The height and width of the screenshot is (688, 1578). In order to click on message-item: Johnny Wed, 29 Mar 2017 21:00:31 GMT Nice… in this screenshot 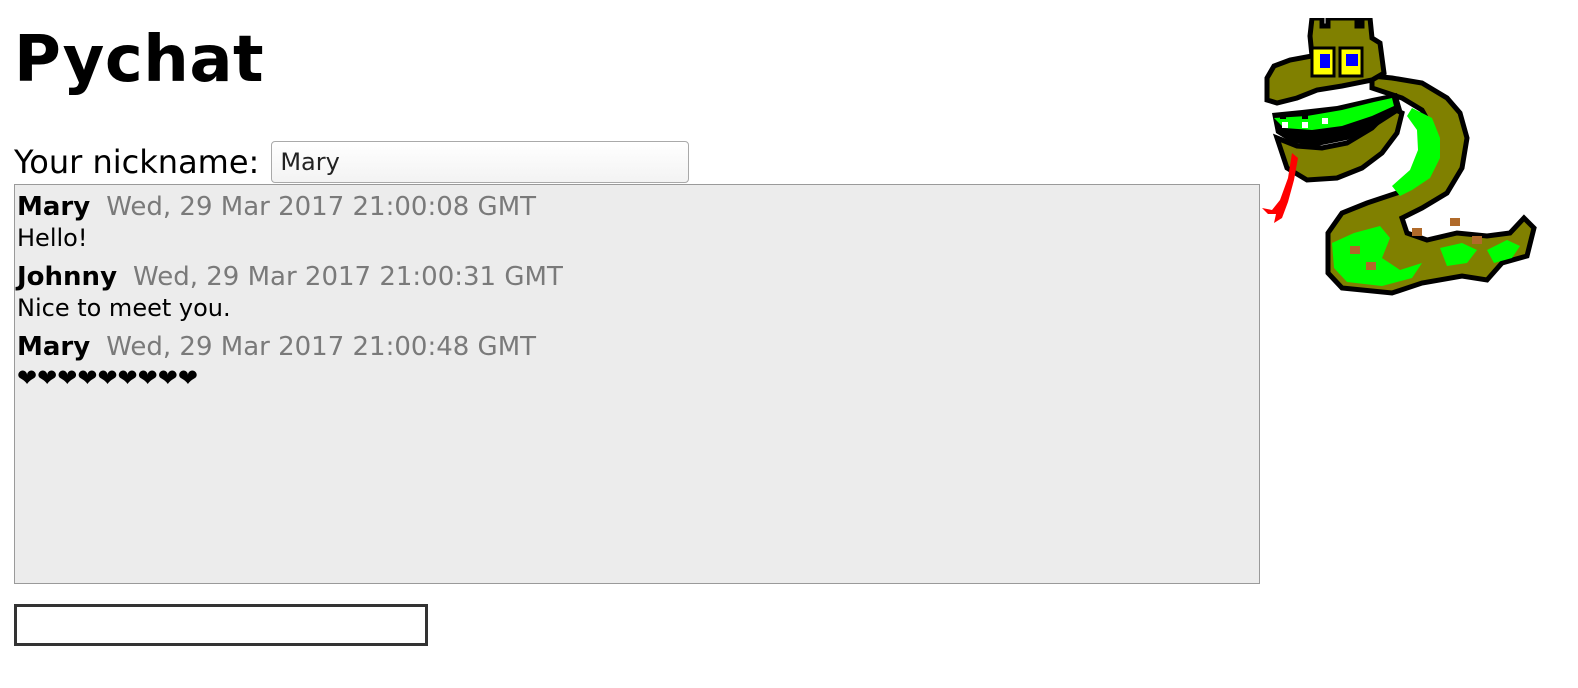, I will do `click(637, 292)`.